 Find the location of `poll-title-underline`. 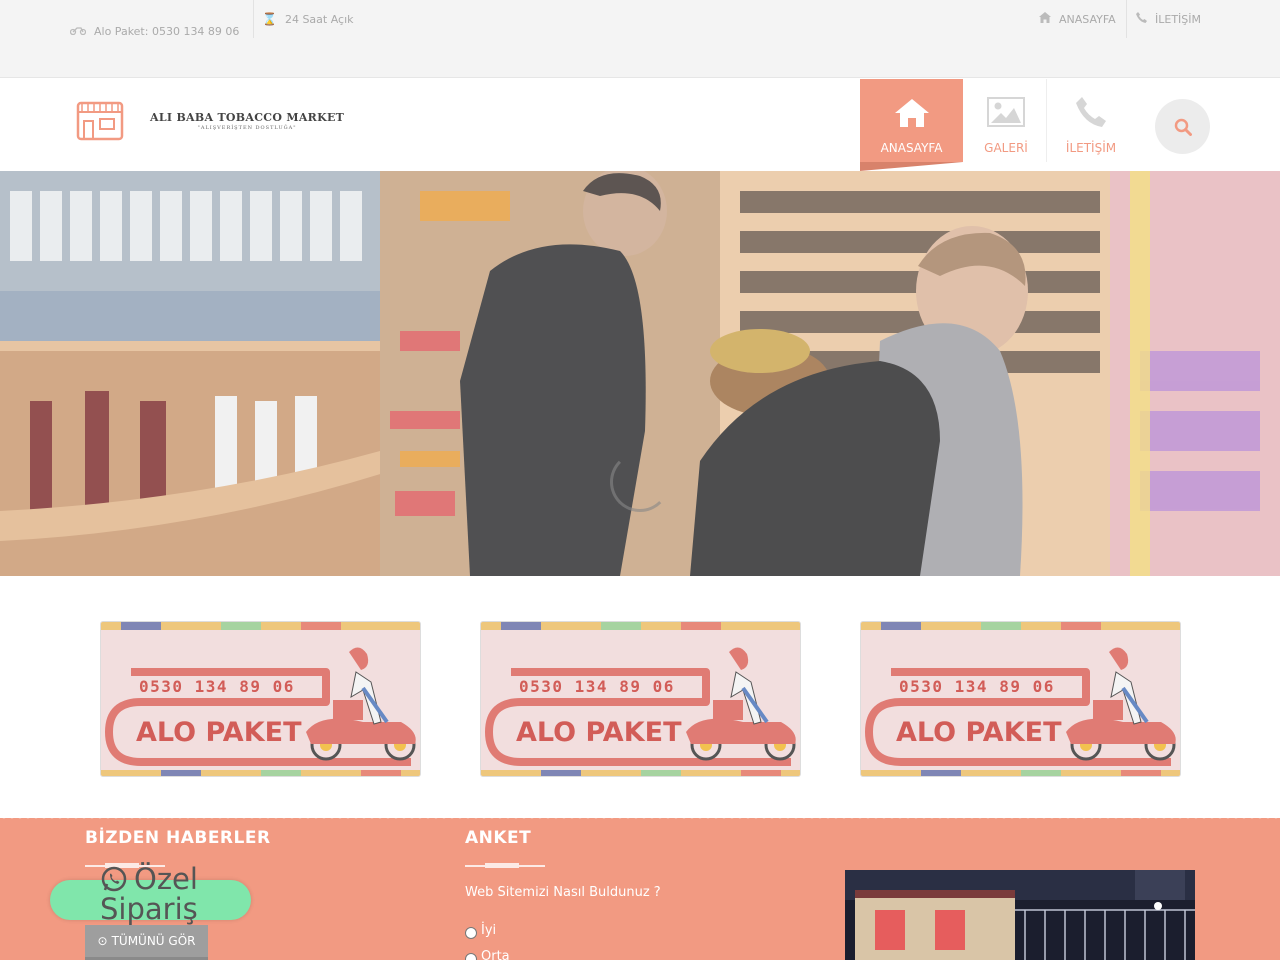

poll-title-underline is located at coordinates (505, 865).